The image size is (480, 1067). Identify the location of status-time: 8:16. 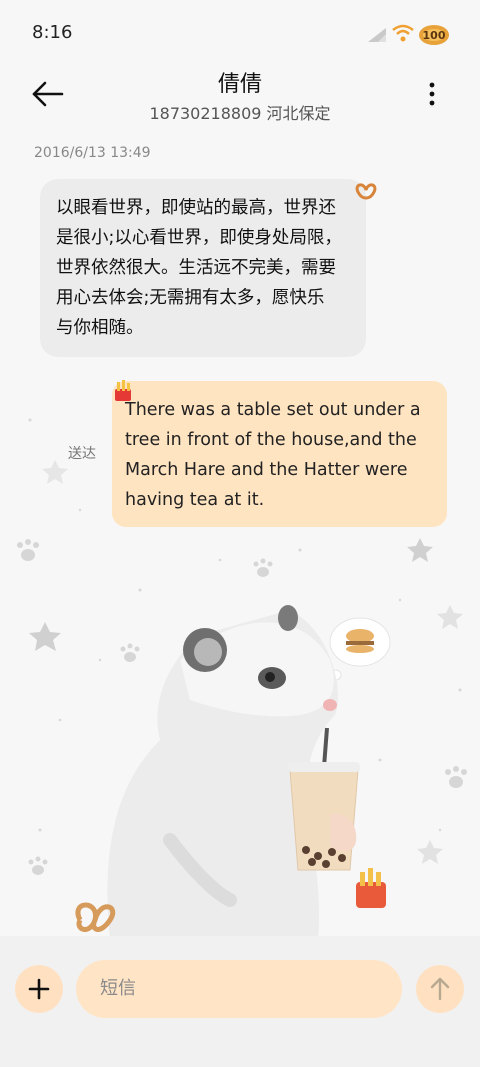
(52, 32).